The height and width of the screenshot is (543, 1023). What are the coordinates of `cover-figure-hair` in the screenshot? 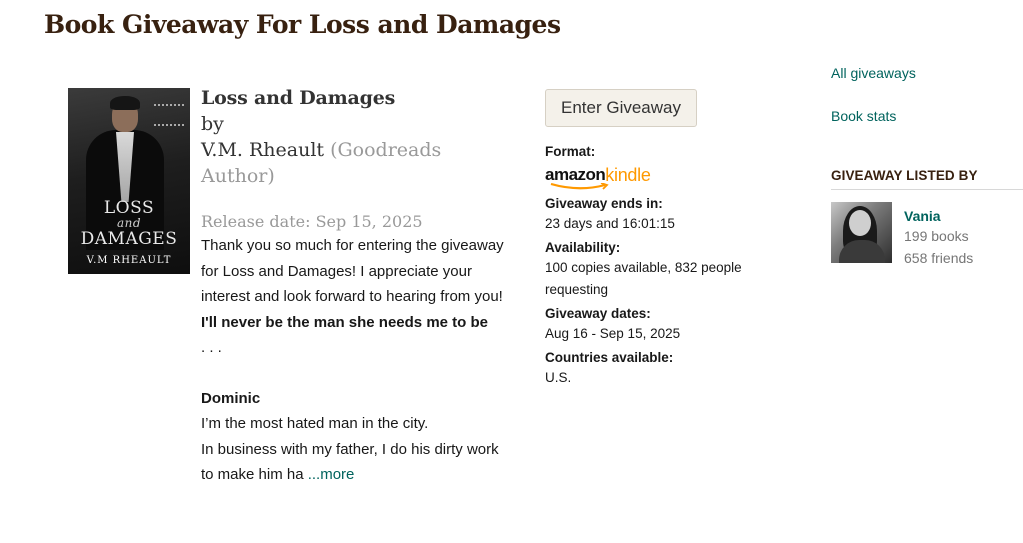 It's located at (125, 103).